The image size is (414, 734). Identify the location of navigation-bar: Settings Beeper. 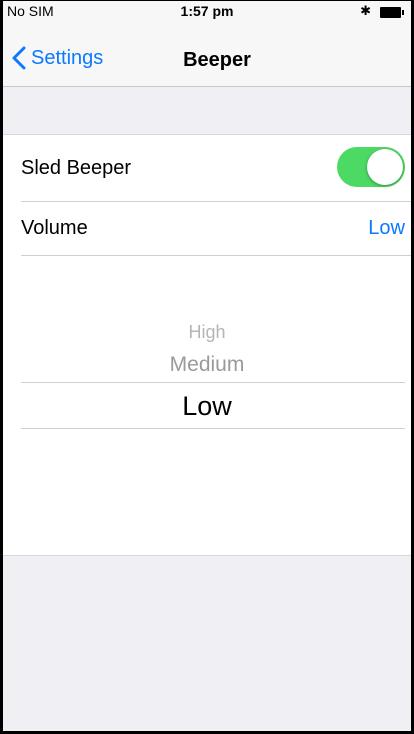
(207, 55).